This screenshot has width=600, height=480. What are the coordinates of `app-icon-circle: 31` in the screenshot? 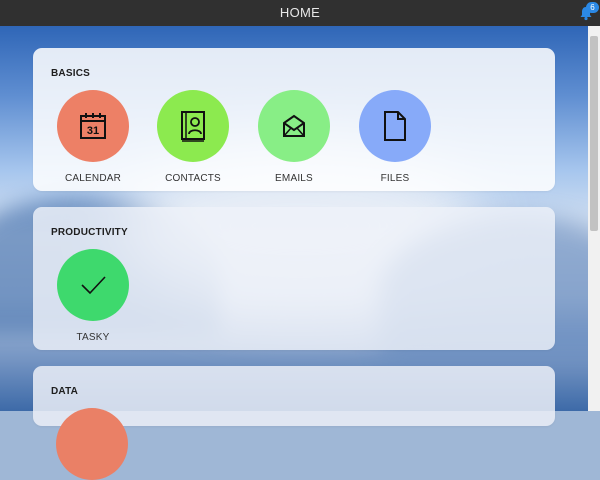 It's located at (93, 126).